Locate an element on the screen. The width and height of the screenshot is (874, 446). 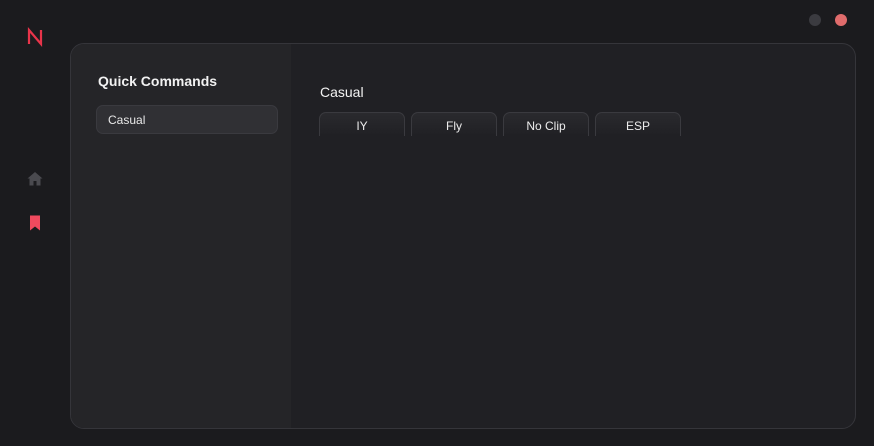
logo-n-icon is located at coordinates (35, 37).